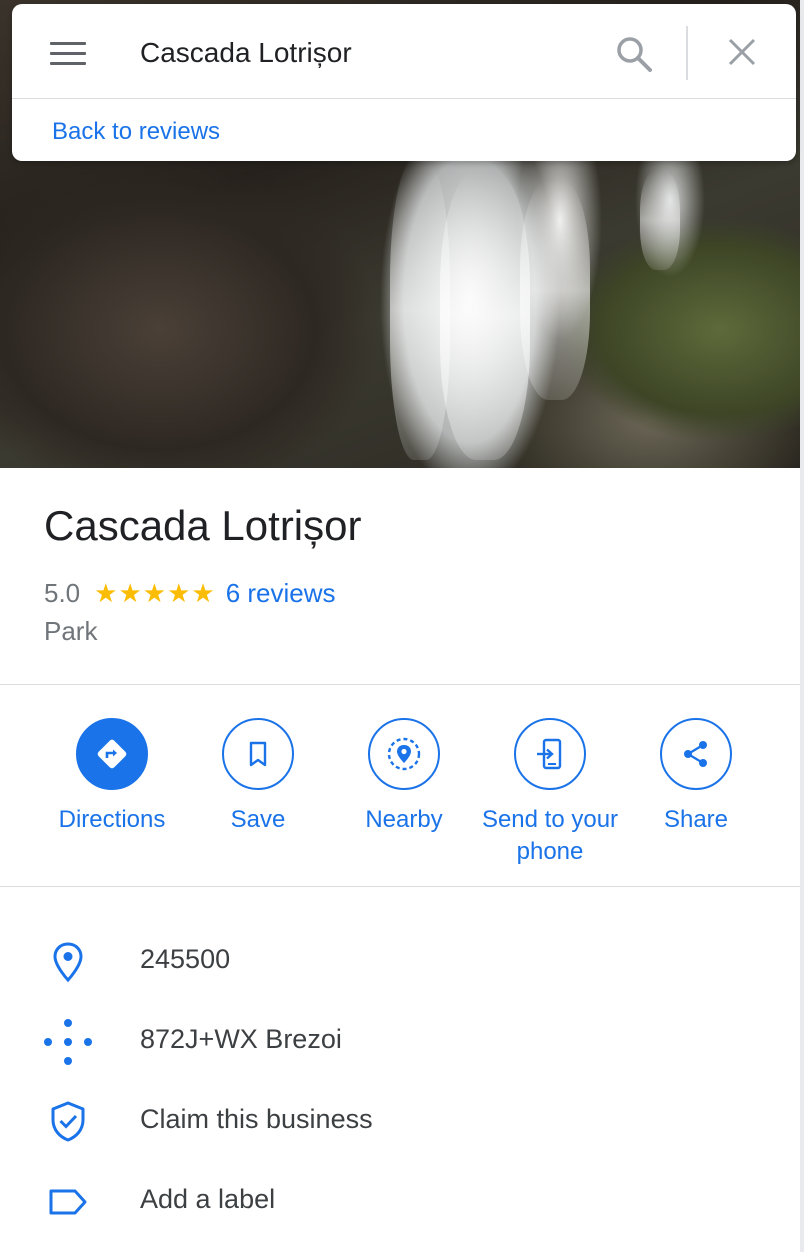 The width and height of the screenshot is (804, 1252). I want to click on shield-check-icon, so click(68, 1122).